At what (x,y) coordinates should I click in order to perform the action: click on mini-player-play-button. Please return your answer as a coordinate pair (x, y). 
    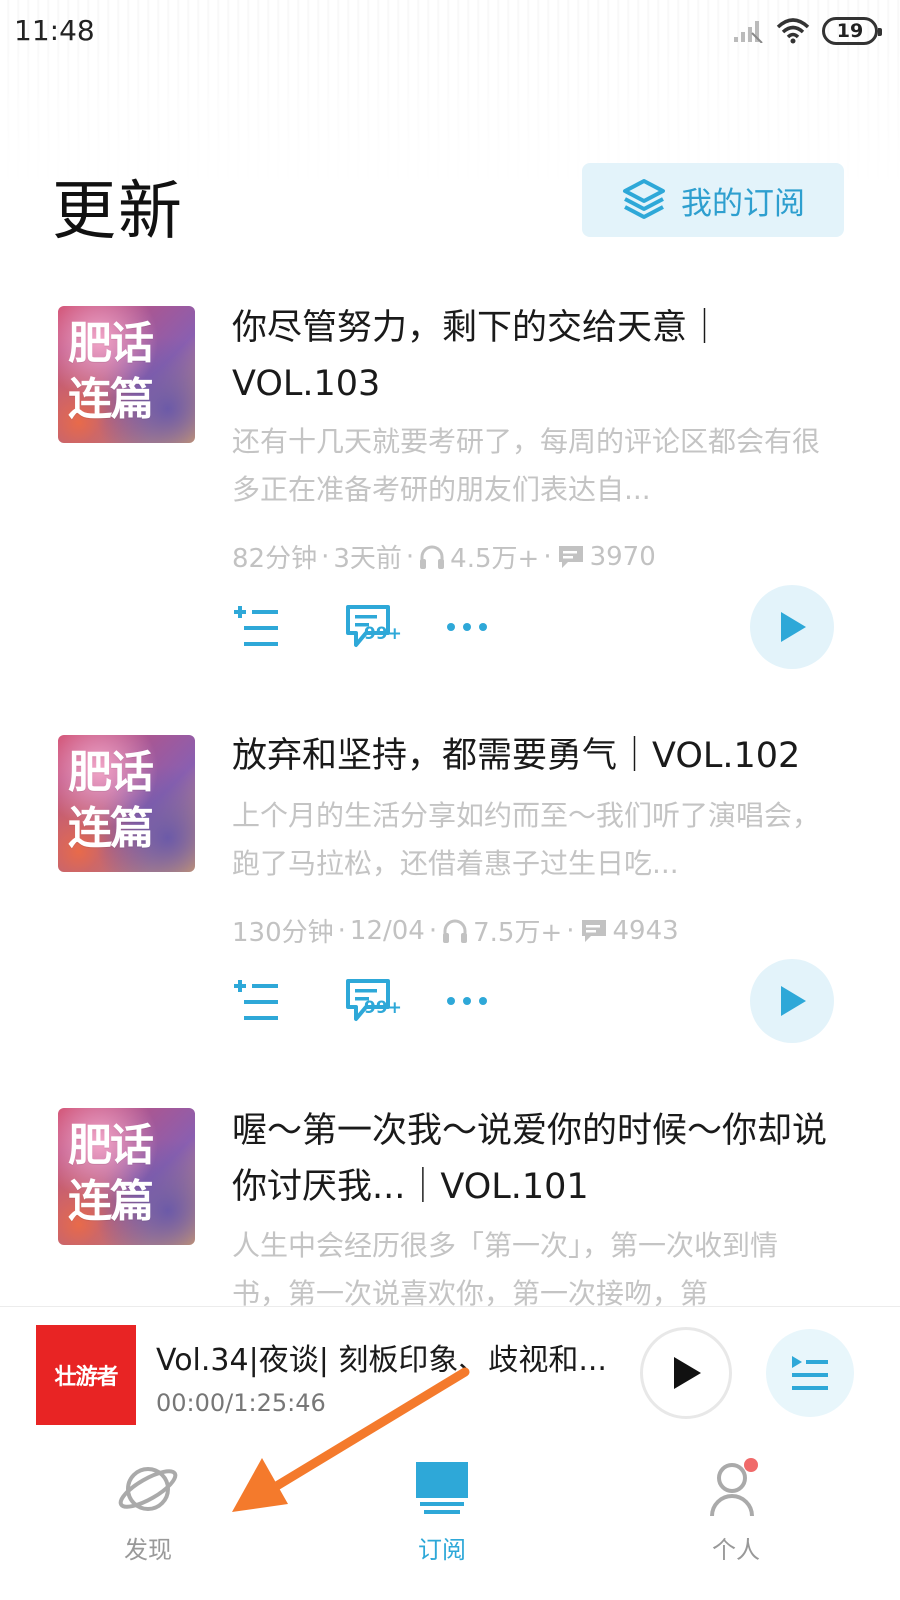
    Looking at the image, I should click on (686, 1373).